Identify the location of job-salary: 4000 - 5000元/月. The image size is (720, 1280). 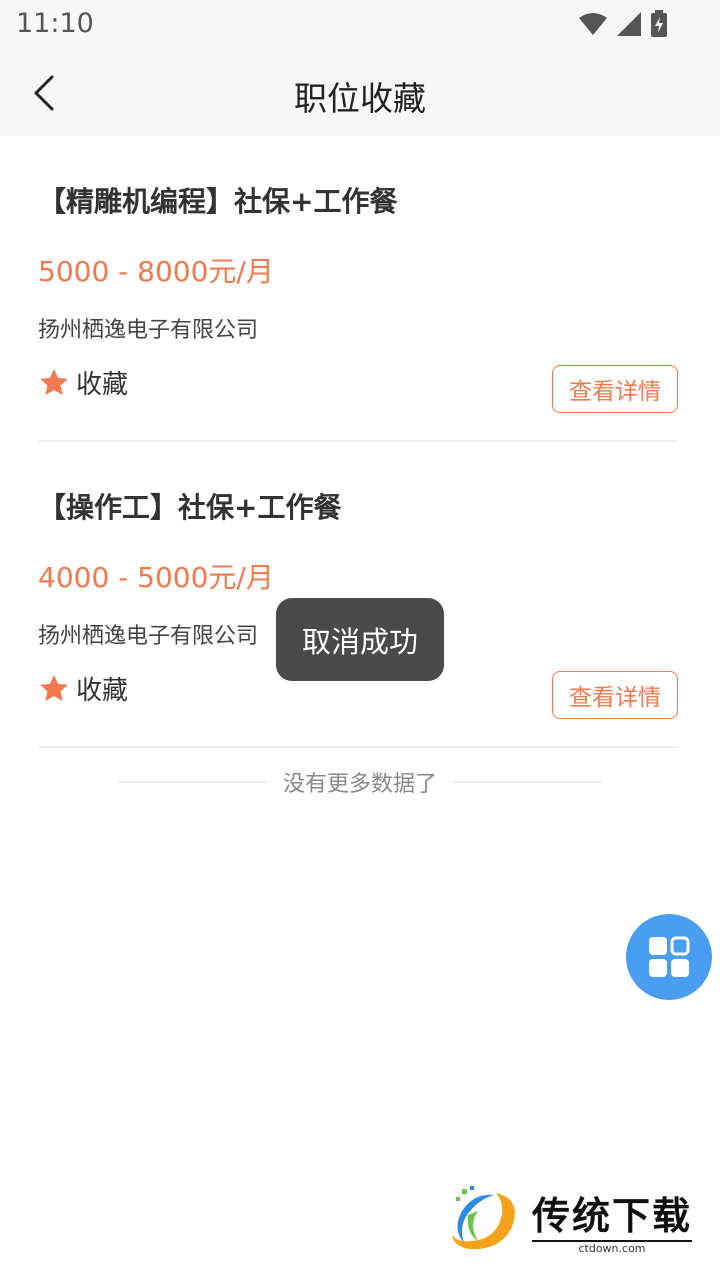
(156, 577).